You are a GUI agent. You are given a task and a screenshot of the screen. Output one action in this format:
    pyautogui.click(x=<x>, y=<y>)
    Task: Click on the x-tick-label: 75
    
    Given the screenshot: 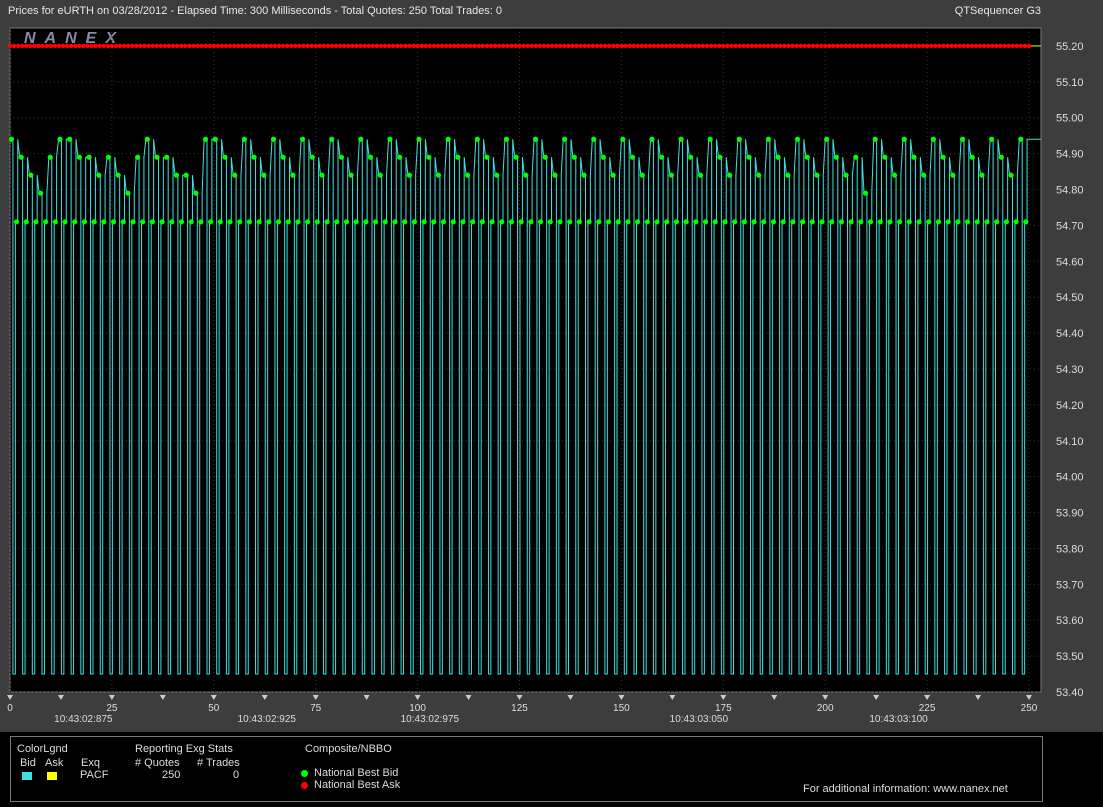 What is the action you would take?
    pyautogui.click(x=316, y=708)
    